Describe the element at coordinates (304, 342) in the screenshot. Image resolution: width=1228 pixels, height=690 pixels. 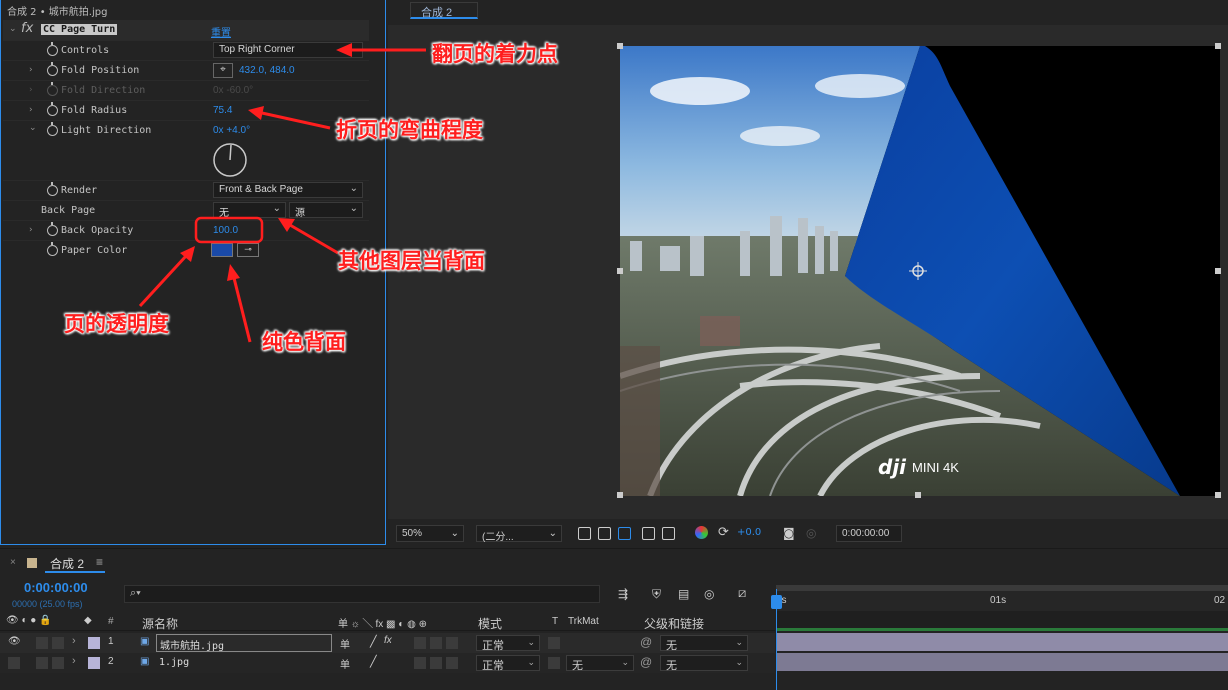
I see `annotation-solid-back: 纯色背面` at that location.